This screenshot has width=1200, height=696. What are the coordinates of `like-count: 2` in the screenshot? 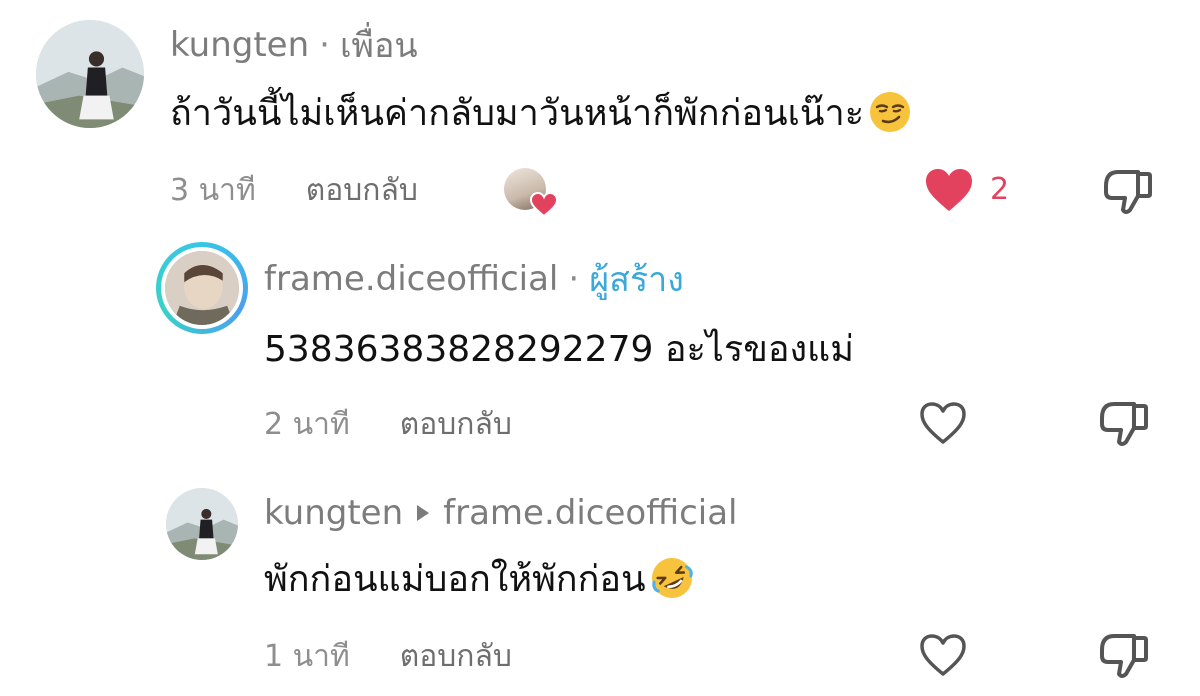 It's located at (1000, 189).